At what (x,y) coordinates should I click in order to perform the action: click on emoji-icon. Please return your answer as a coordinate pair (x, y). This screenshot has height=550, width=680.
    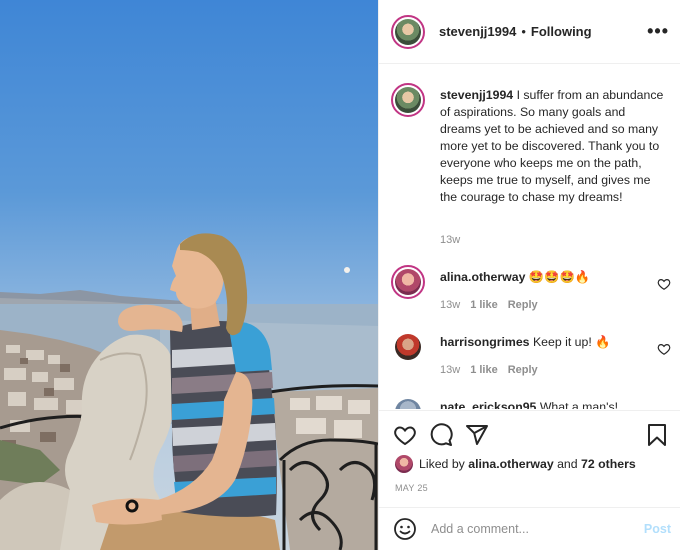
    Looking at the image, I should click on (405, 529).